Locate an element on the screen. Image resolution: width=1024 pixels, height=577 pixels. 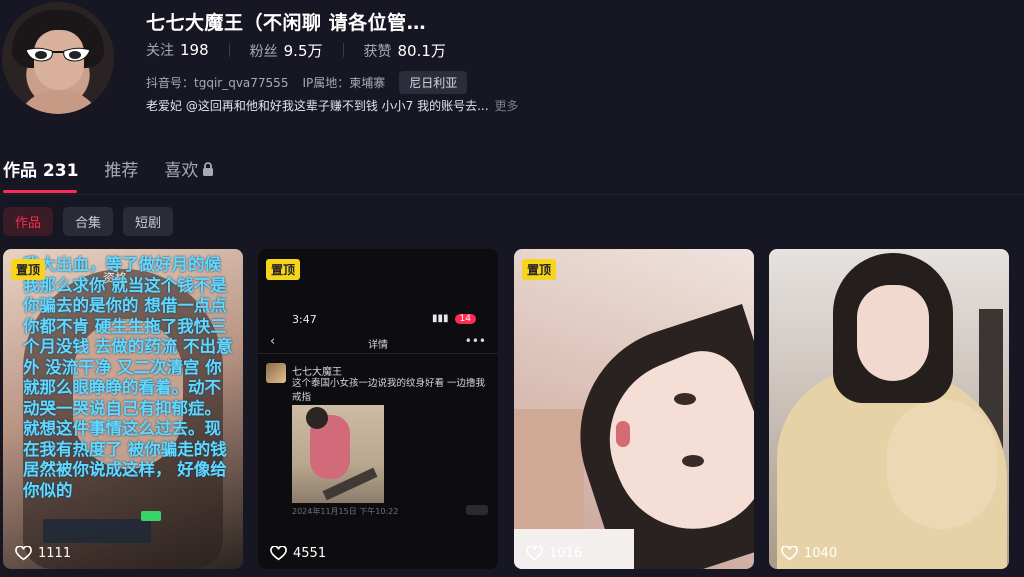
avatar is located at coordinates (58, 58).